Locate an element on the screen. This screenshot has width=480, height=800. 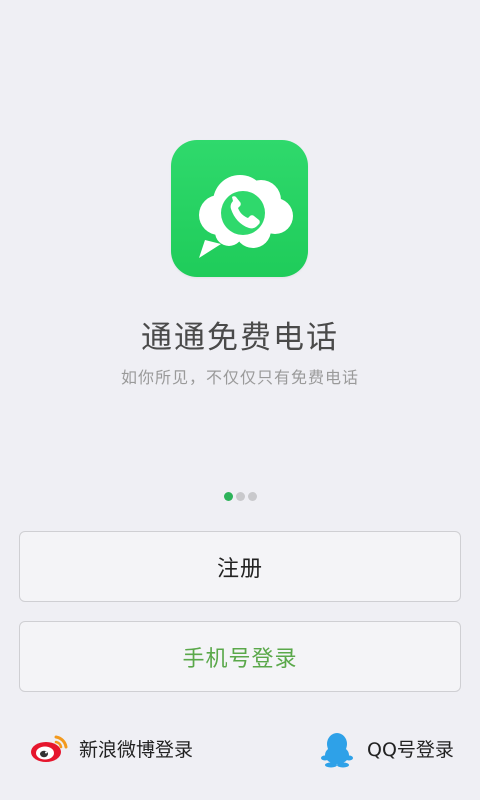
weibo-login-button: 新浪微博登录 is located at coordinates (111, 748).